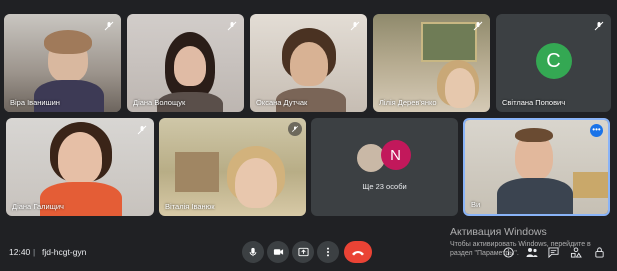  I want to click on self-tile: ••• Ви, so click(536, 167).